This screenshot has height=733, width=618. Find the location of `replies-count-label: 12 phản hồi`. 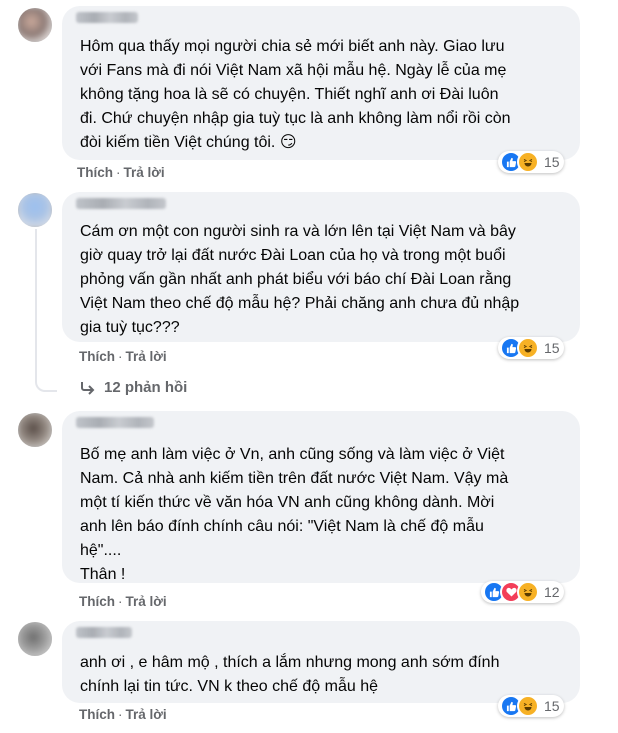

replies-count-label: 12 phản hồi is located at coordinates (146, 387).